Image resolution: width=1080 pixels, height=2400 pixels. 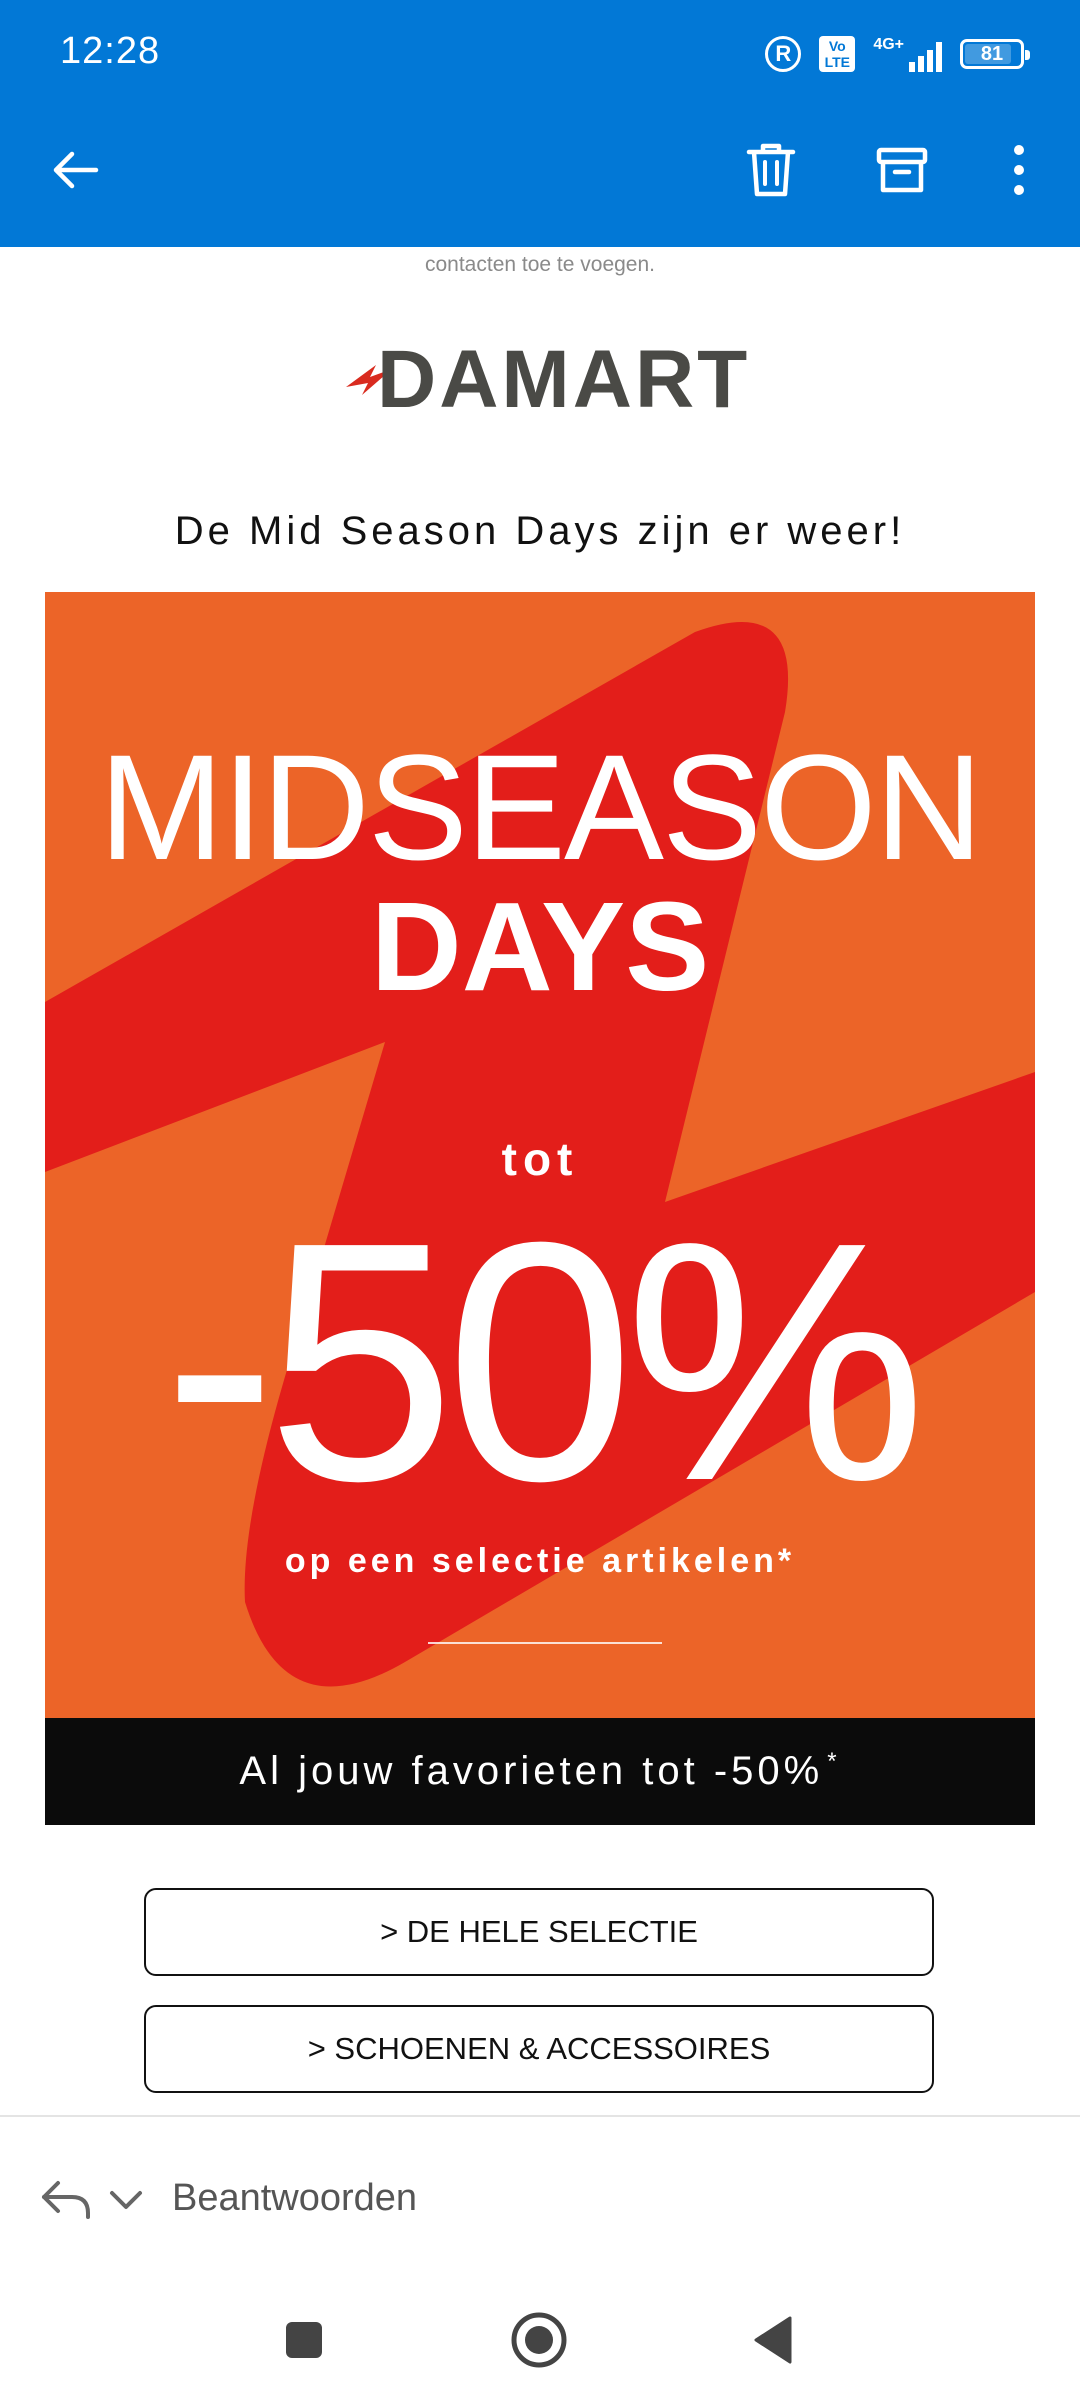 I want to click on trash-icon, so click(x=771, y=170).